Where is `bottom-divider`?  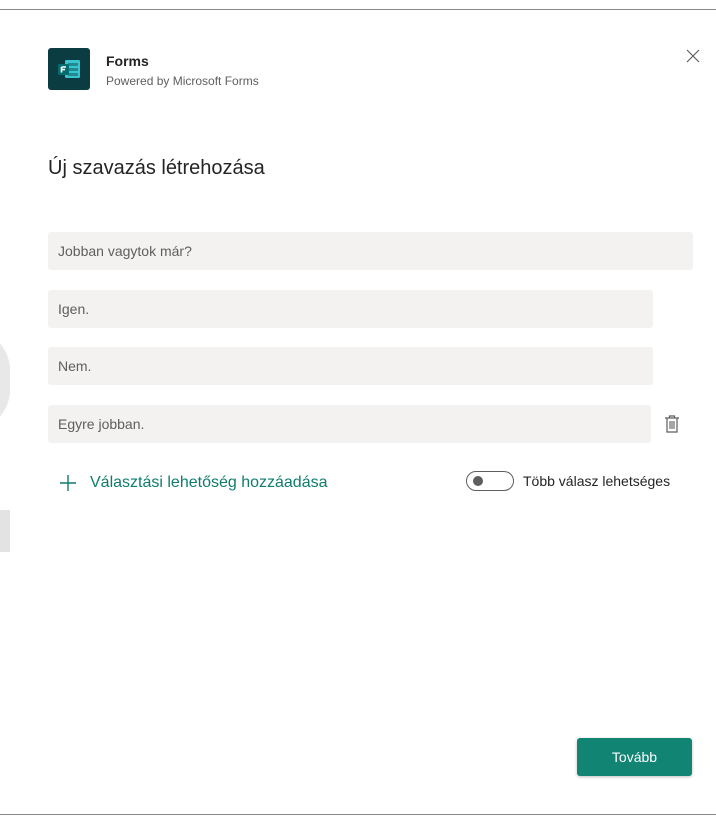 bottom-divider is located at coordinates (358, 814).